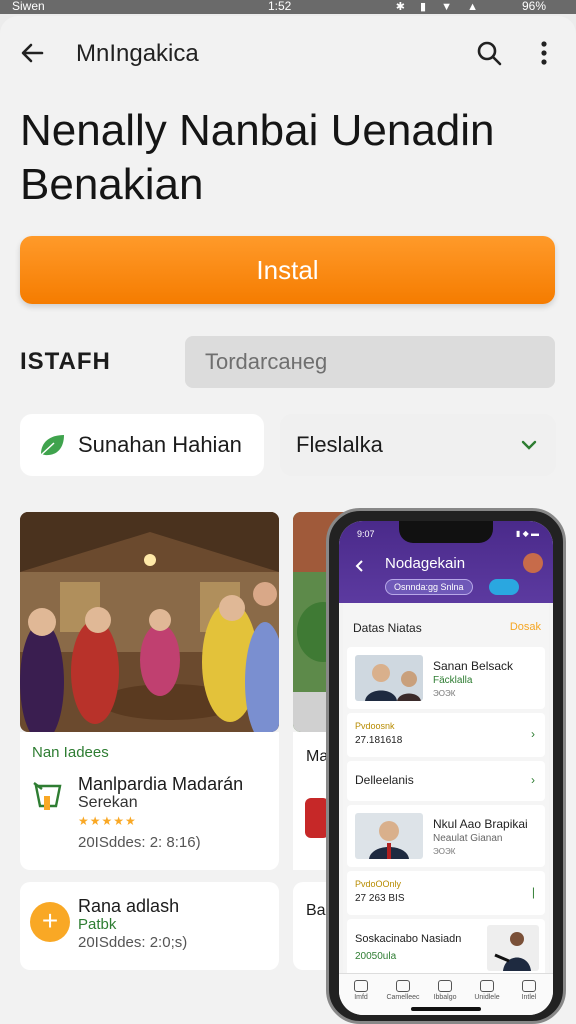  What do you see at coordinates (418, 445) in the screenshot?
I see `filter-select: Fleslalka` at bounding box center [418, 445].